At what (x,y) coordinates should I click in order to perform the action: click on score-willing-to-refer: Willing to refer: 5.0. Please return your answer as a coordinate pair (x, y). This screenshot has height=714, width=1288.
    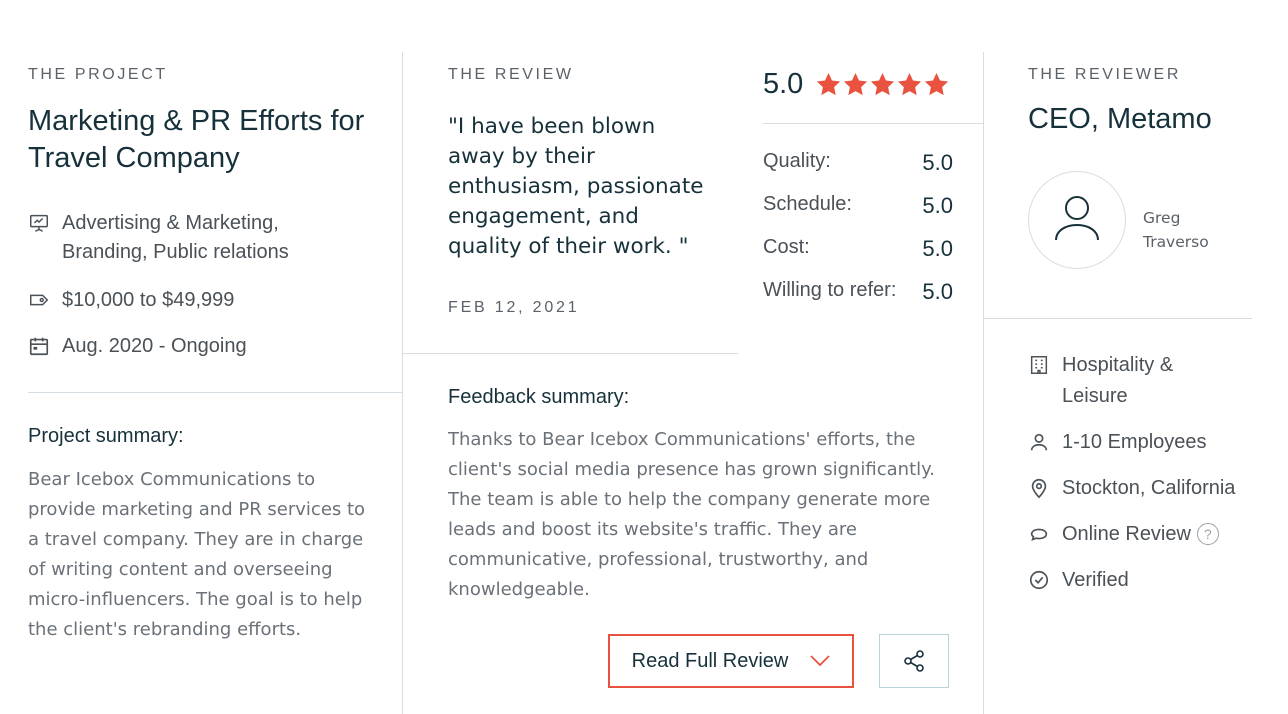
    Looking at the image, I should click on (858, 292).